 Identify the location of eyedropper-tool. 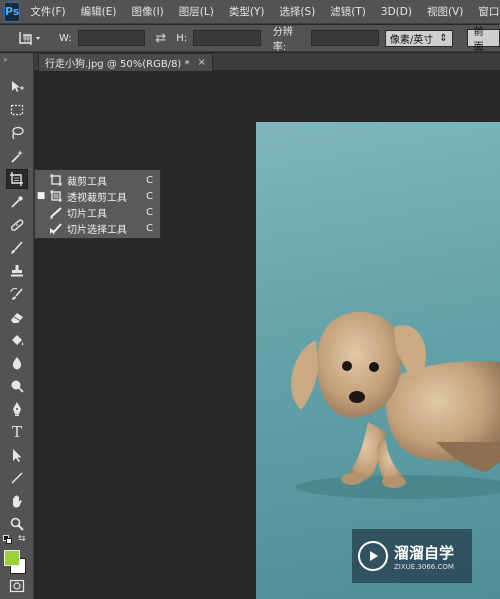
(17, 202).